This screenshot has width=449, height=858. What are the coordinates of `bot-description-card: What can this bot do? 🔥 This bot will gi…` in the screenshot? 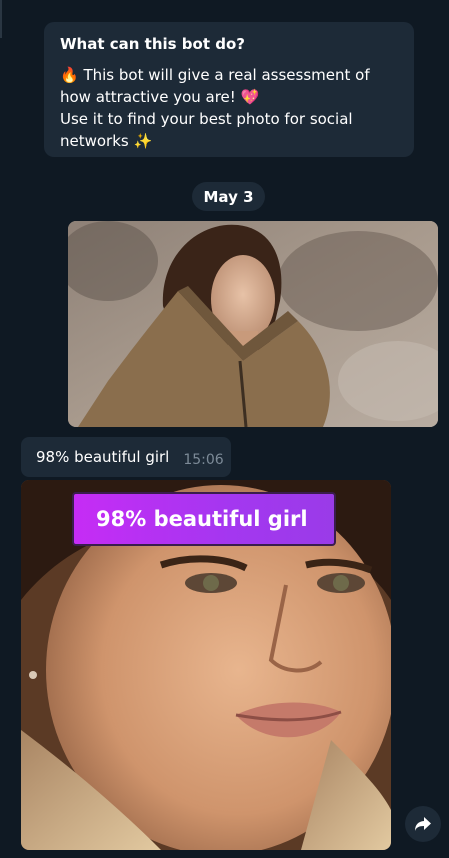 It's located at (229, 89).